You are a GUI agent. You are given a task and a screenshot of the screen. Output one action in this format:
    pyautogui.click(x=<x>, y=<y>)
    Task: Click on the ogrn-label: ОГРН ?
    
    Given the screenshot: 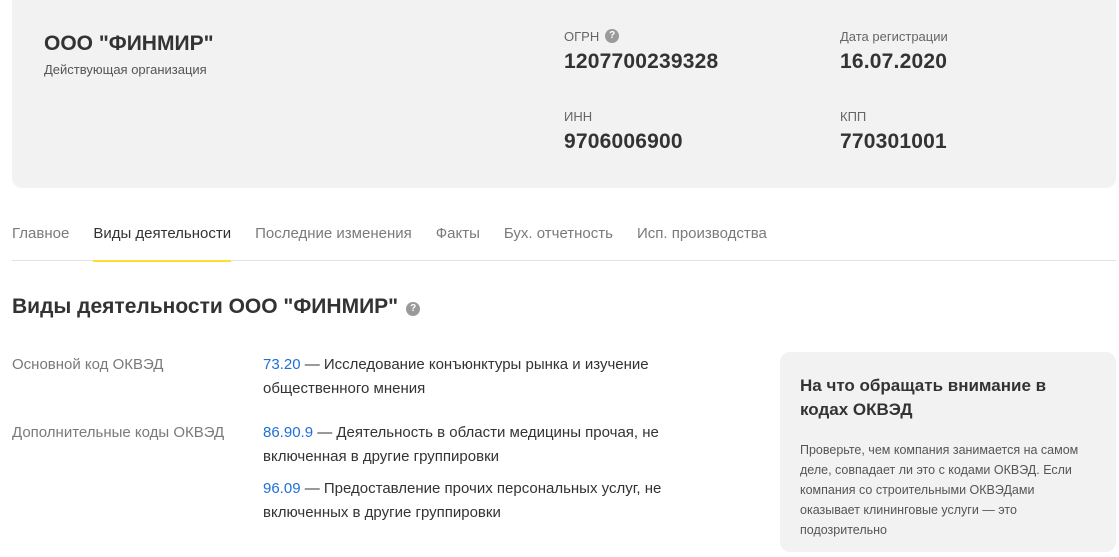 What is the action you would take?
    pyautogui.click(x=641, y=36)
    